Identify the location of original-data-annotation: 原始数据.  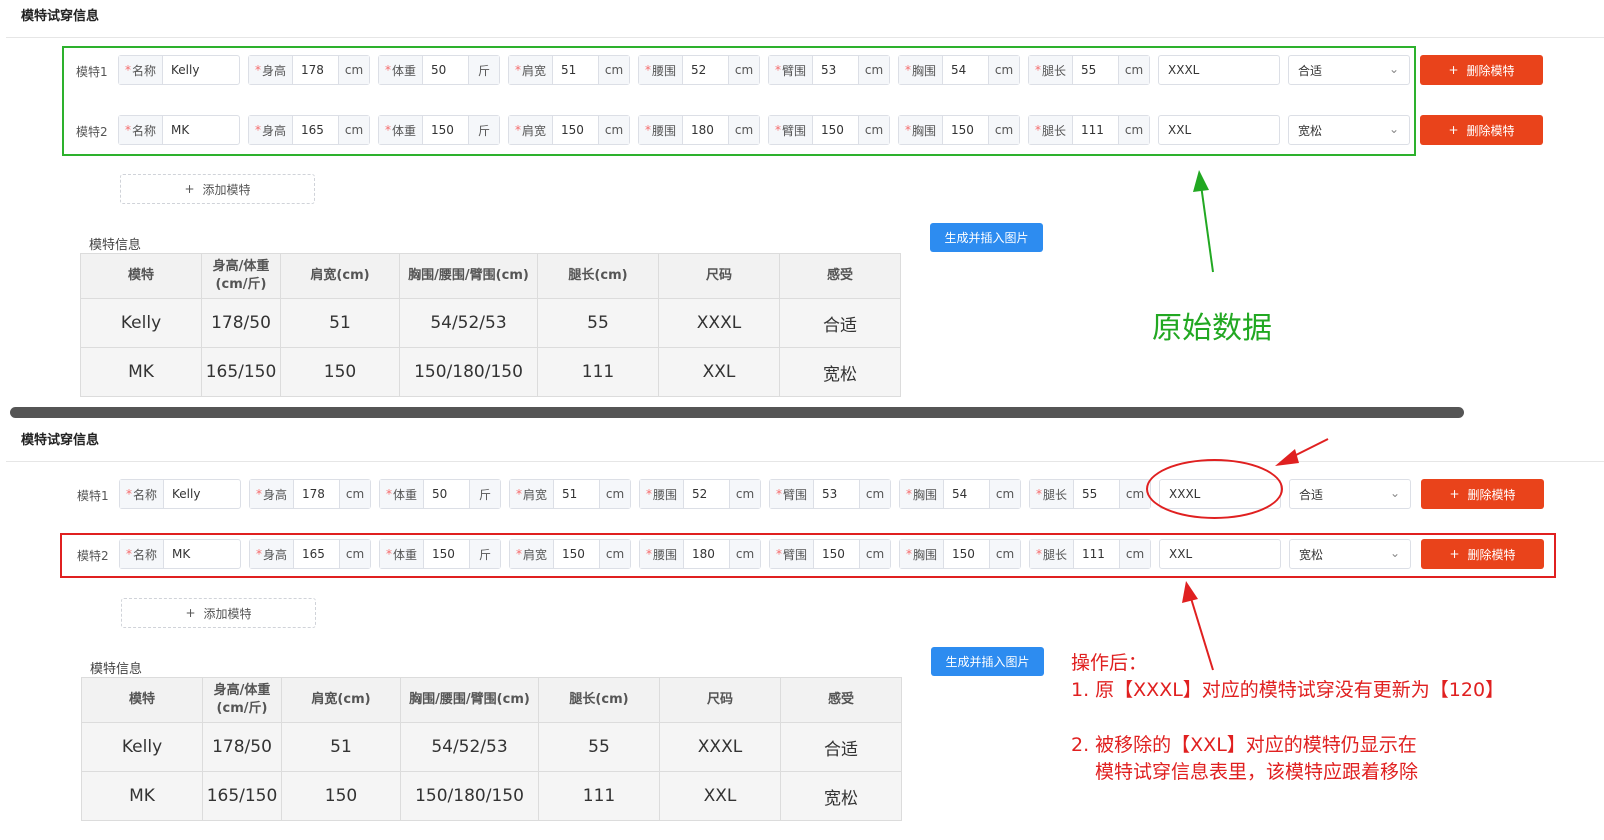
(1212, 328).